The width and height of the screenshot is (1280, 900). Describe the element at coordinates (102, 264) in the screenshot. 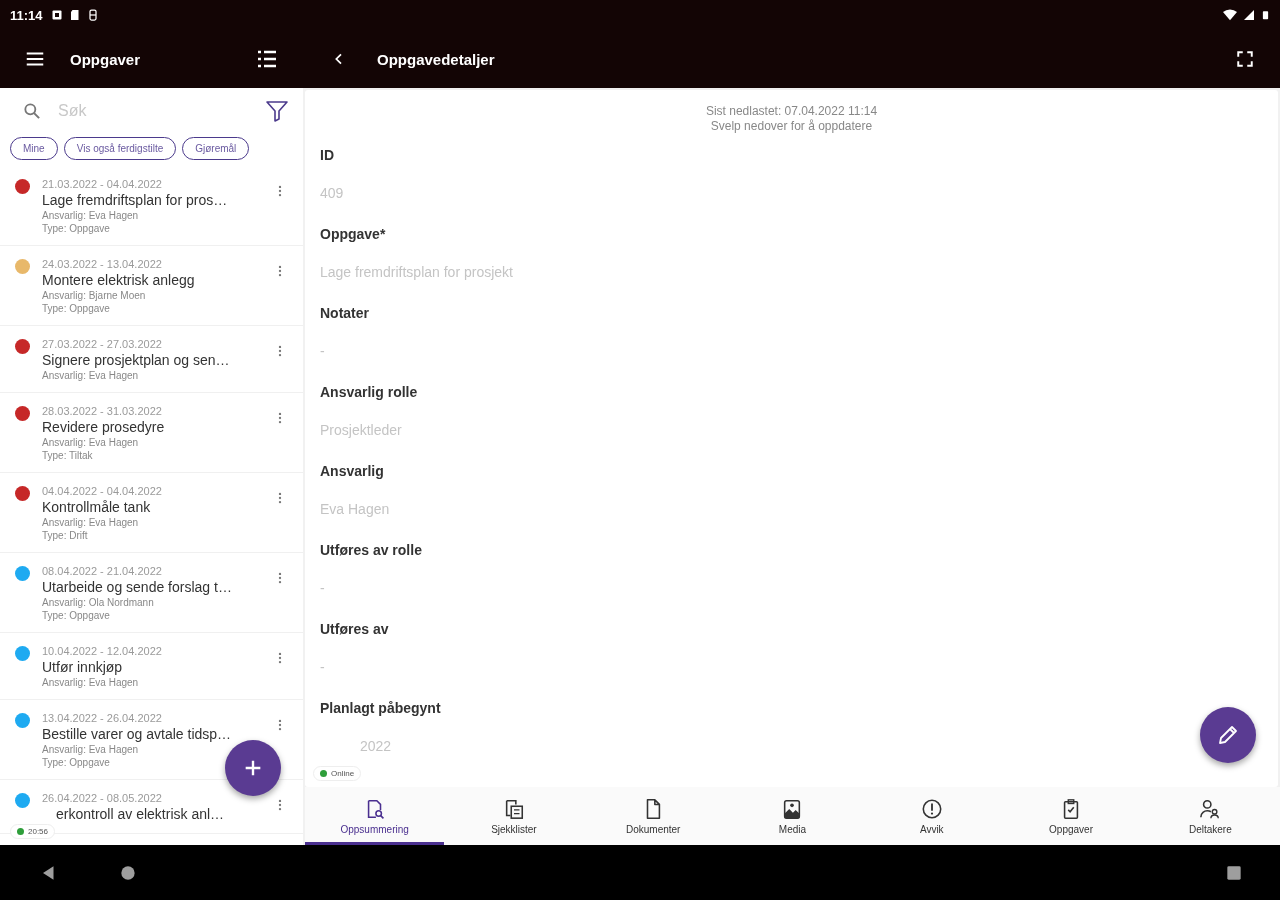

I see `task-dates: 24.03.2022 - 13.04.2022` at that location.